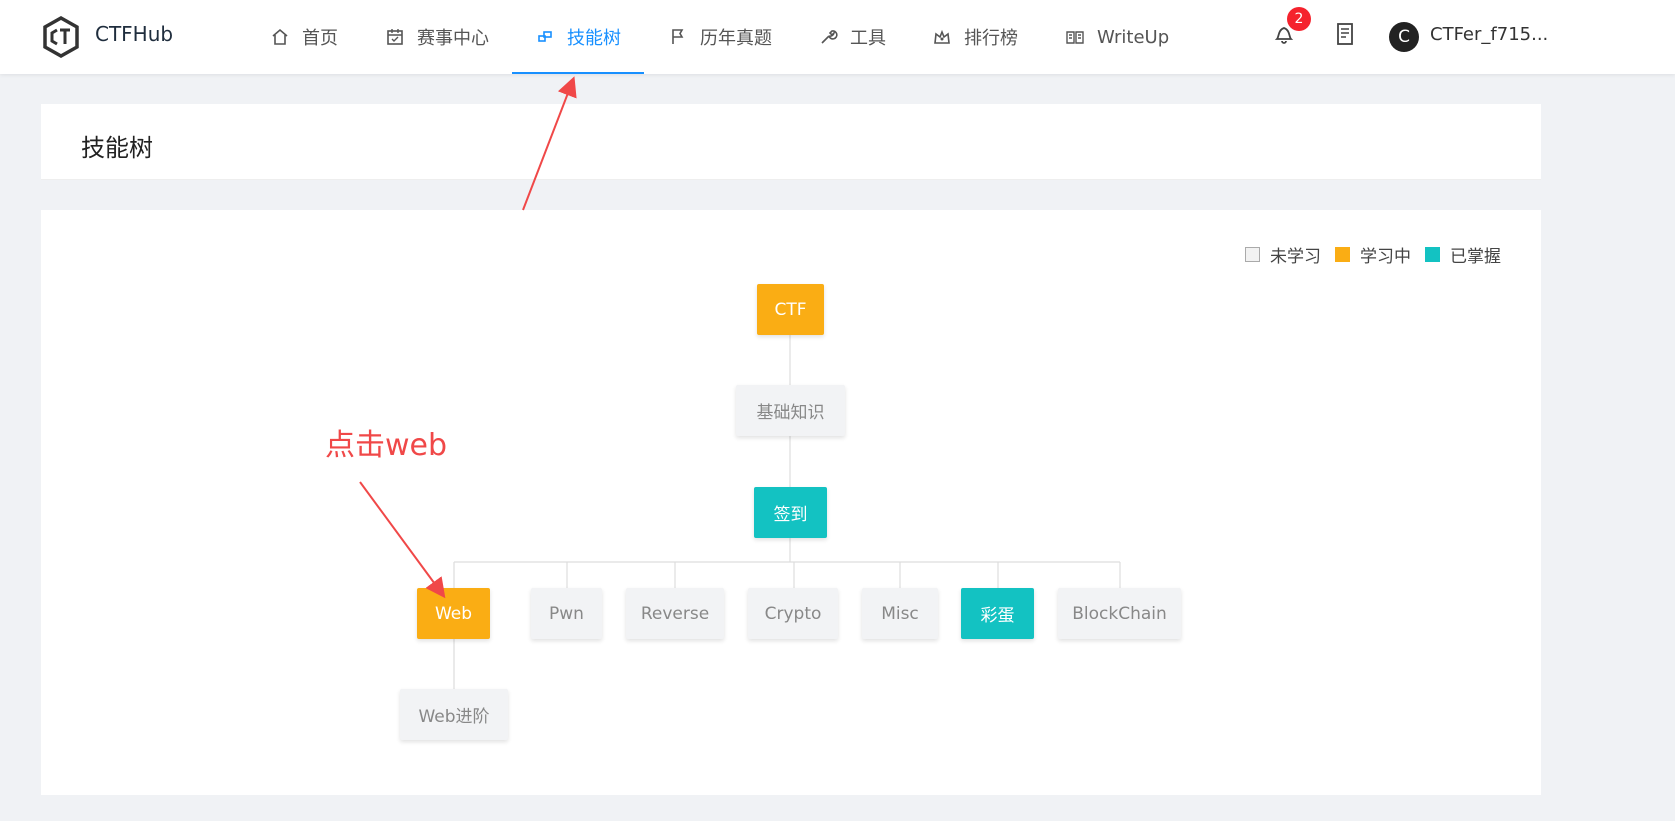 Image resolution: width=1675 pixels, height=821 pixels. What do you see at coordinates (793, 613) in the screenshot?
I see `node-crypto: Crypto` at bounding box center [793, 613].